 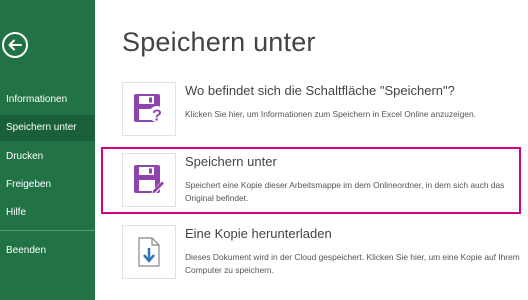 I want to click on nav-item-hilfe: Hilfe, so click(x=47, y=213).